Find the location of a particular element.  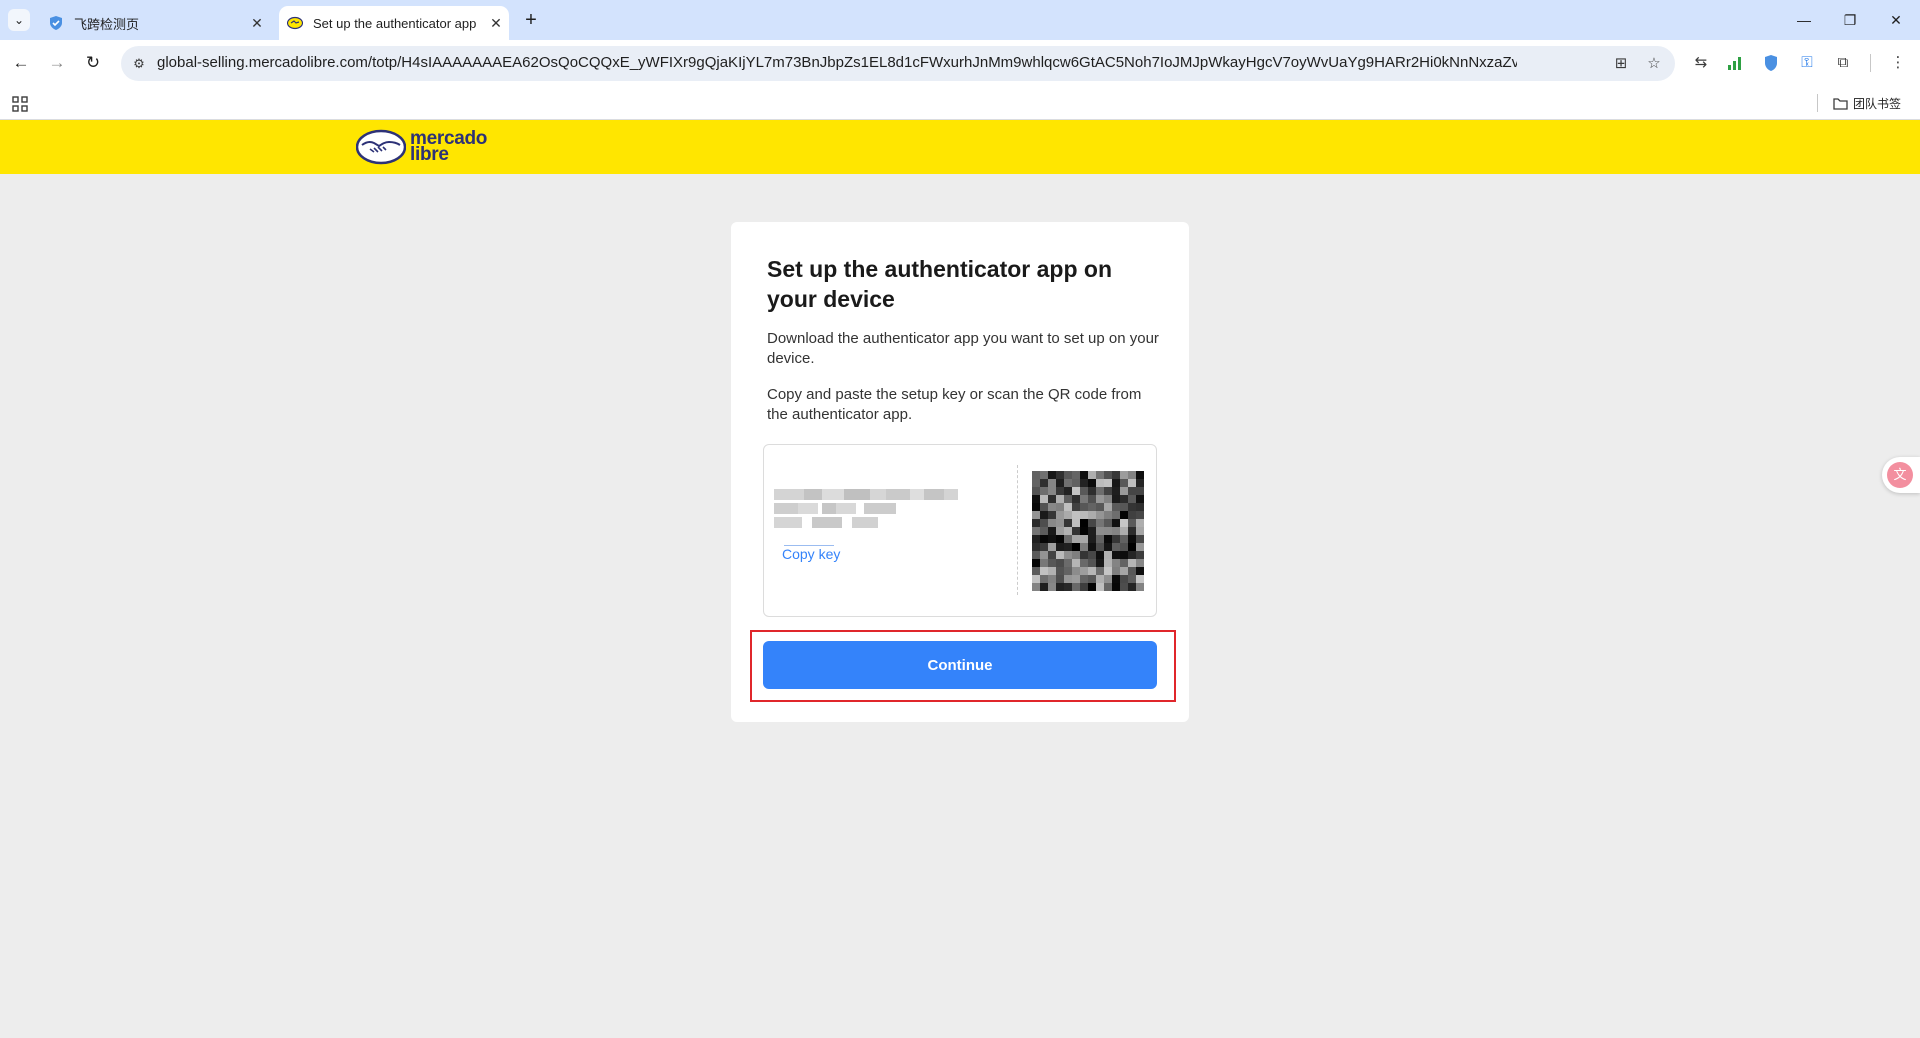

more-menu-icon: ⋮ is located at coordinates (1898, 63).